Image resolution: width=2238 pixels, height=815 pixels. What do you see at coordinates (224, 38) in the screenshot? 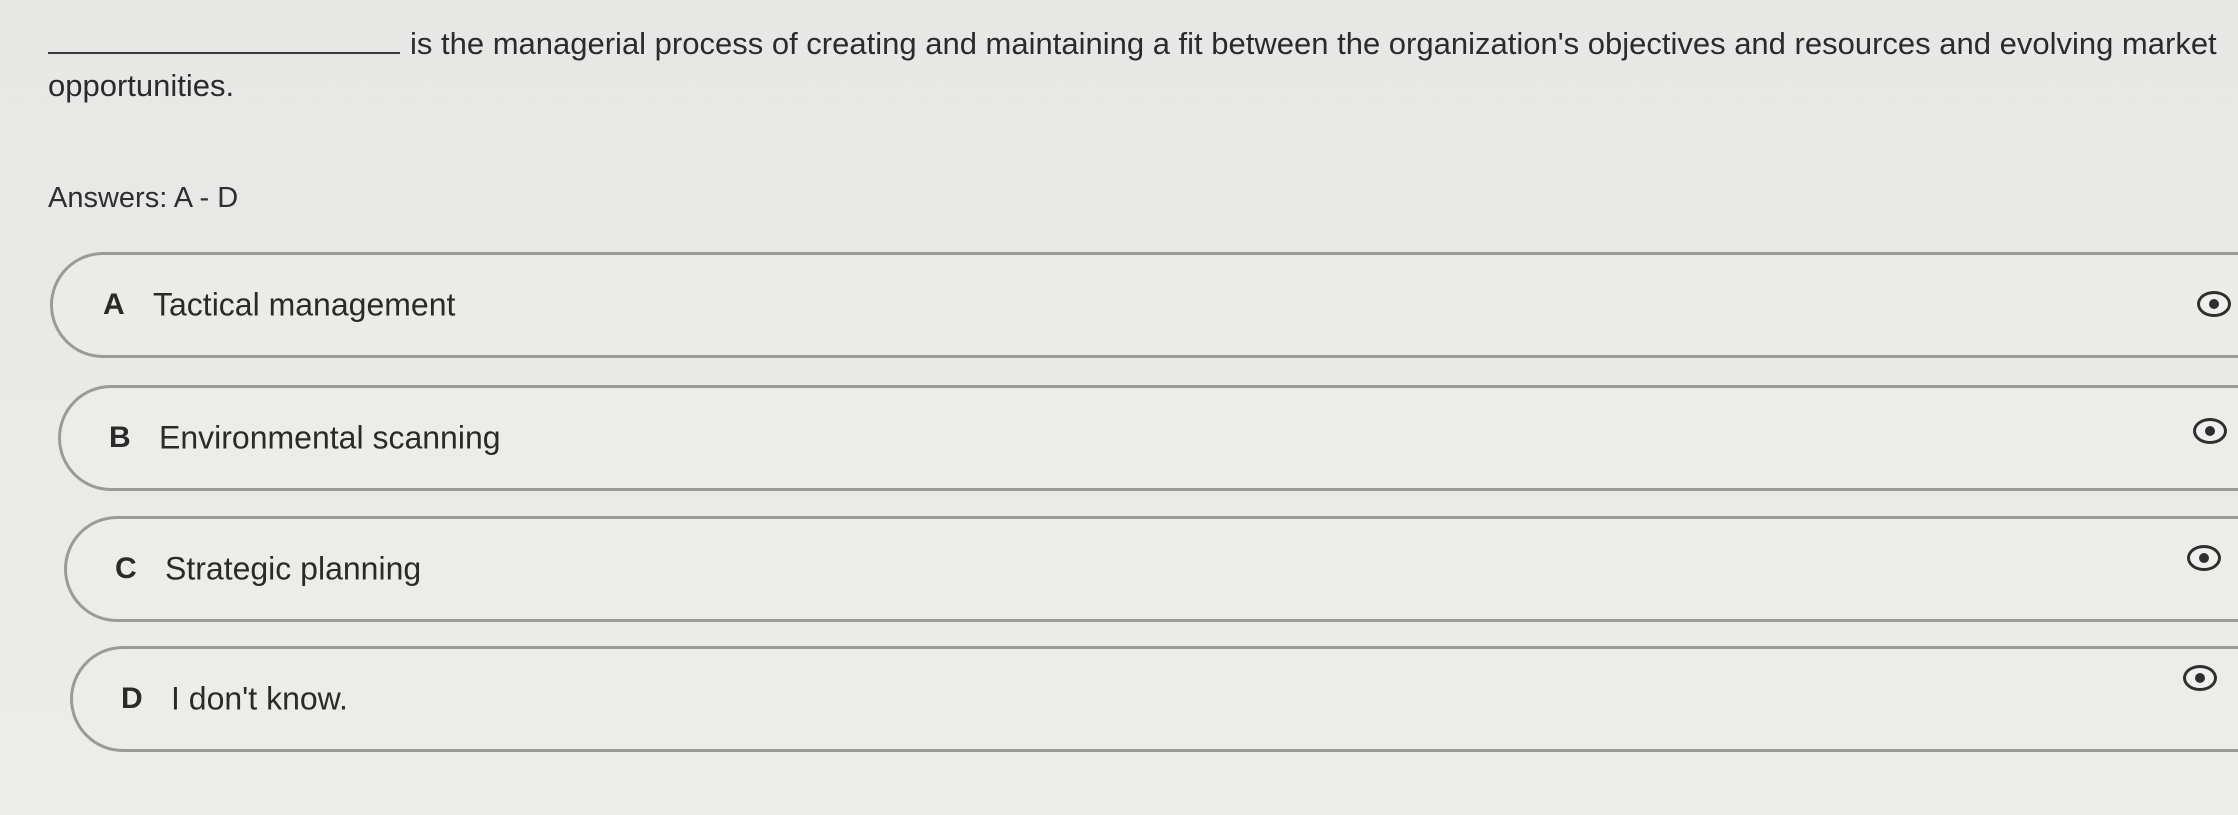
I see `answer-blank` at bounding box center [224, 38].